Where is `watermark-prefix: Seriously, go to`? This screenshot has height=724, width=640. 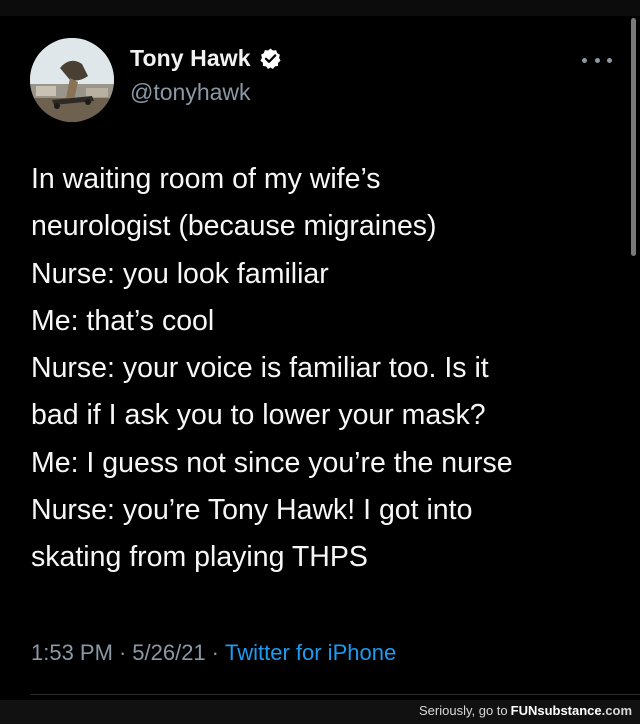 watermark-prefix: Seriously, go to is located at coordinates (463, 710).